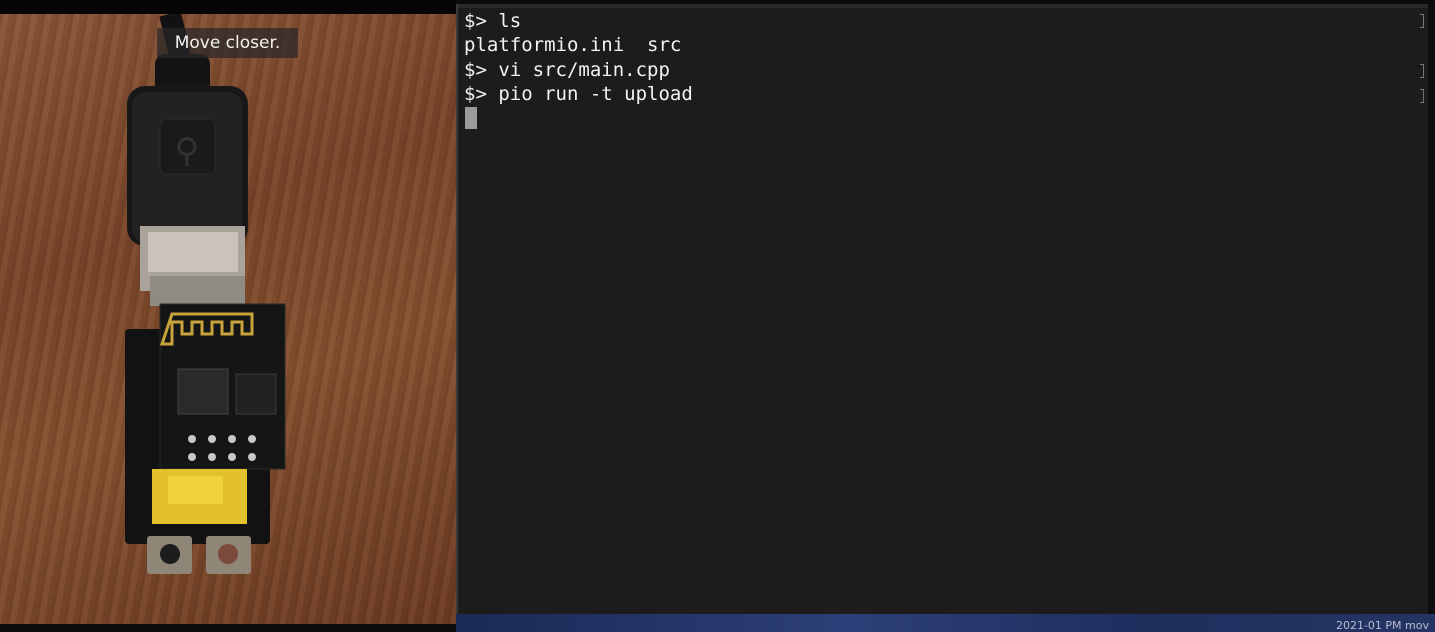 The image size is (1435, 632). Describe the element at coordinates (567, 69) in the screenshot. I see `terminal-line: $> vi src/main.cpp` at that location.